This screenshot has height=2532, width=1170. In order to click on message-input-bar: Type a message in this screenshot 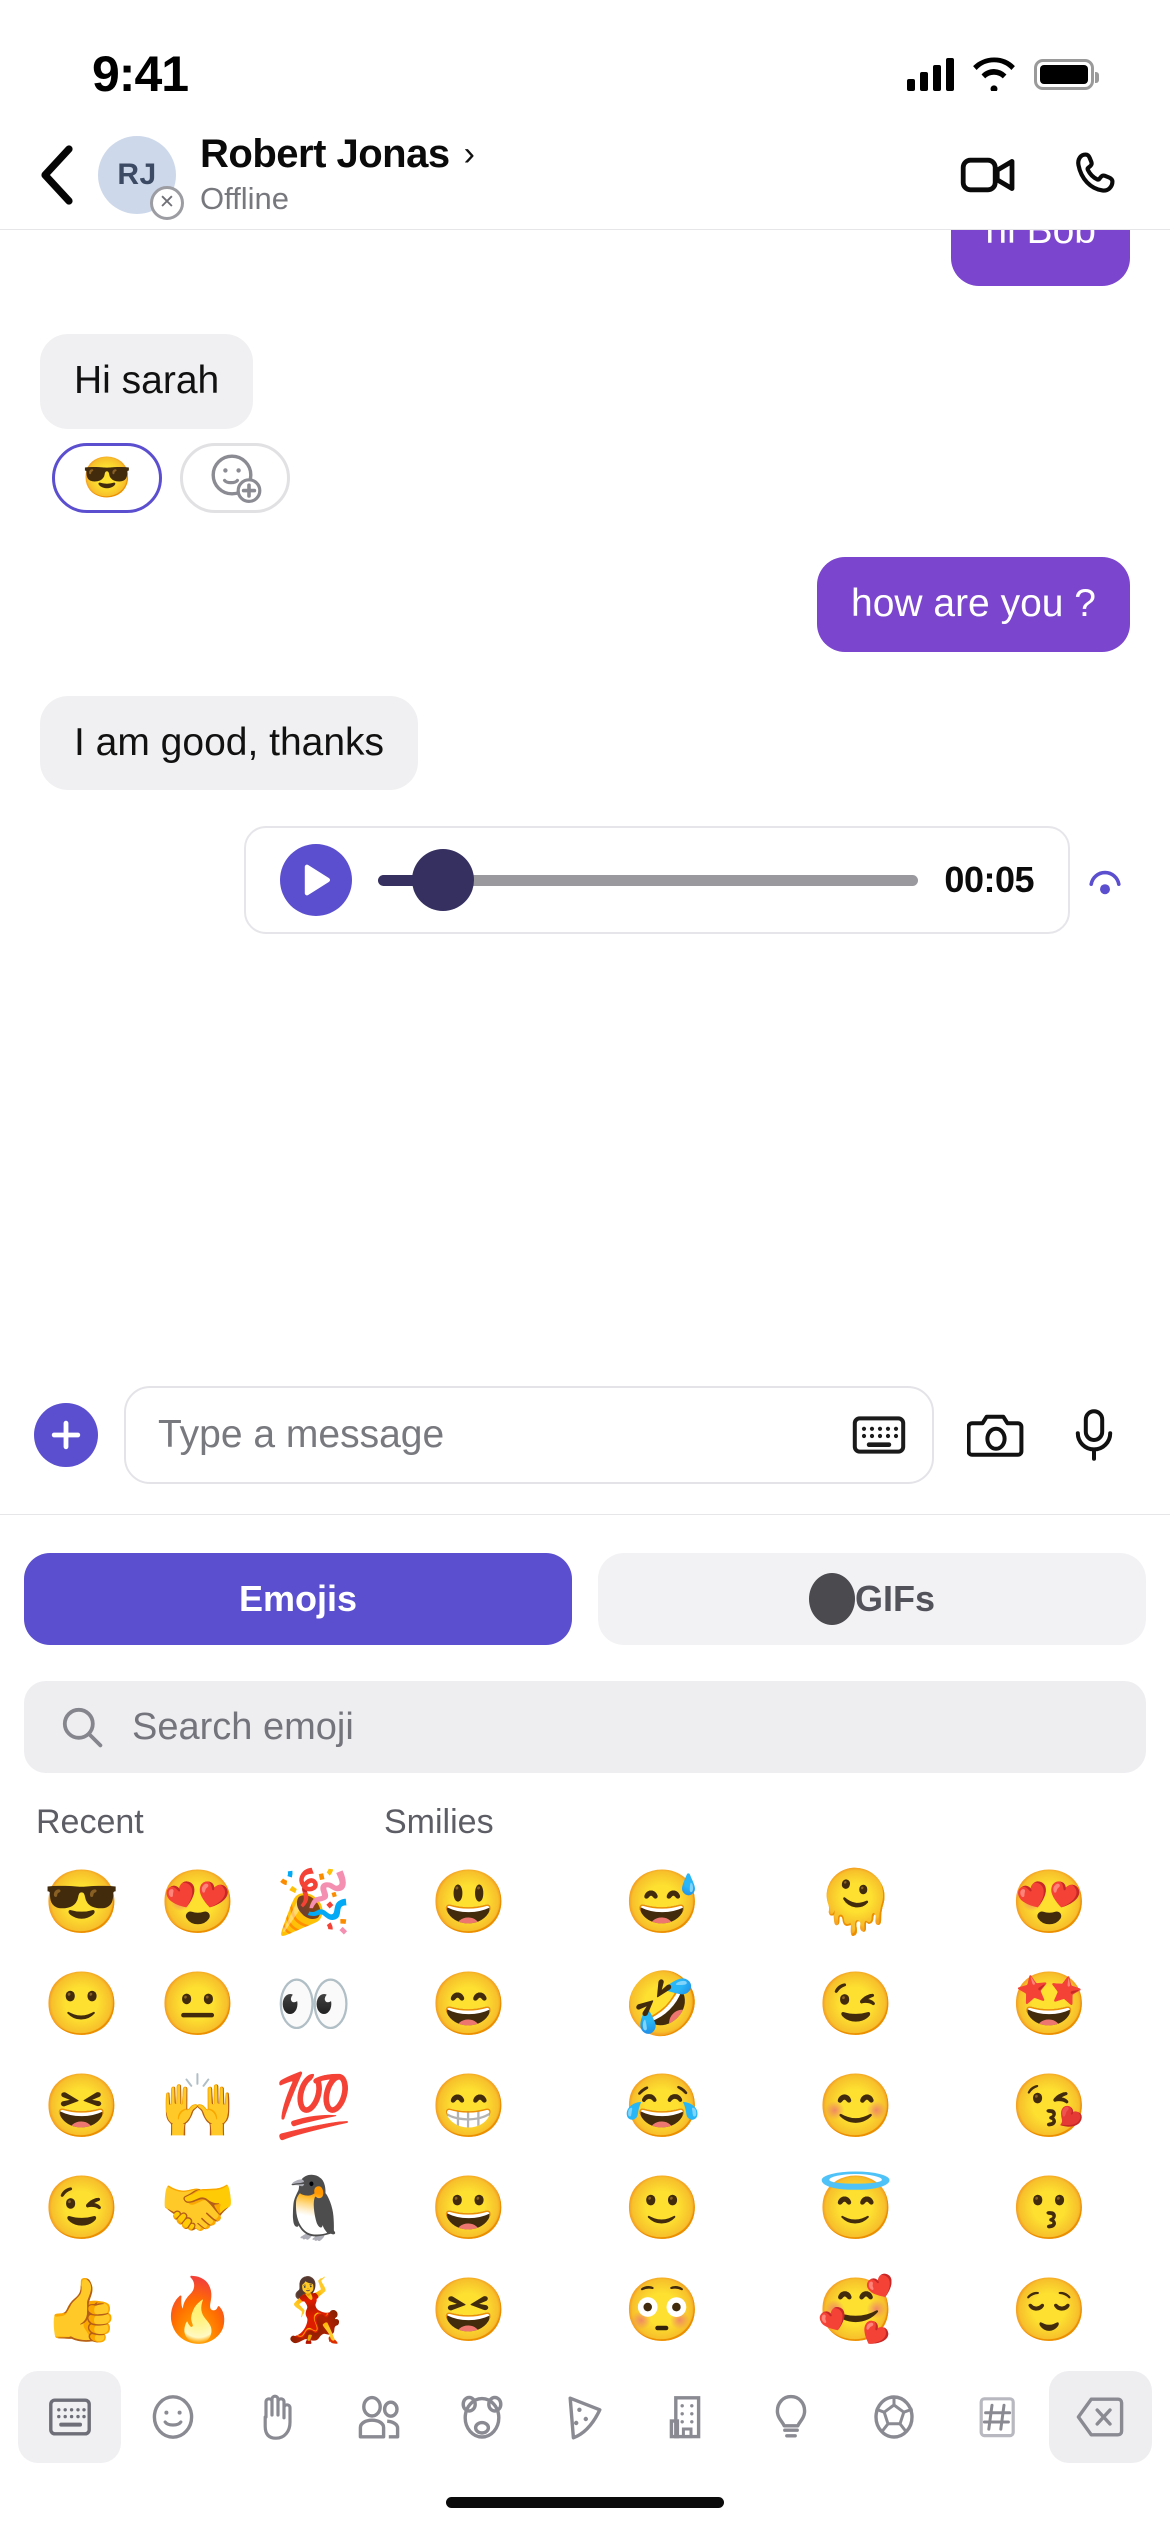, I will do `click(585, 1435)`.